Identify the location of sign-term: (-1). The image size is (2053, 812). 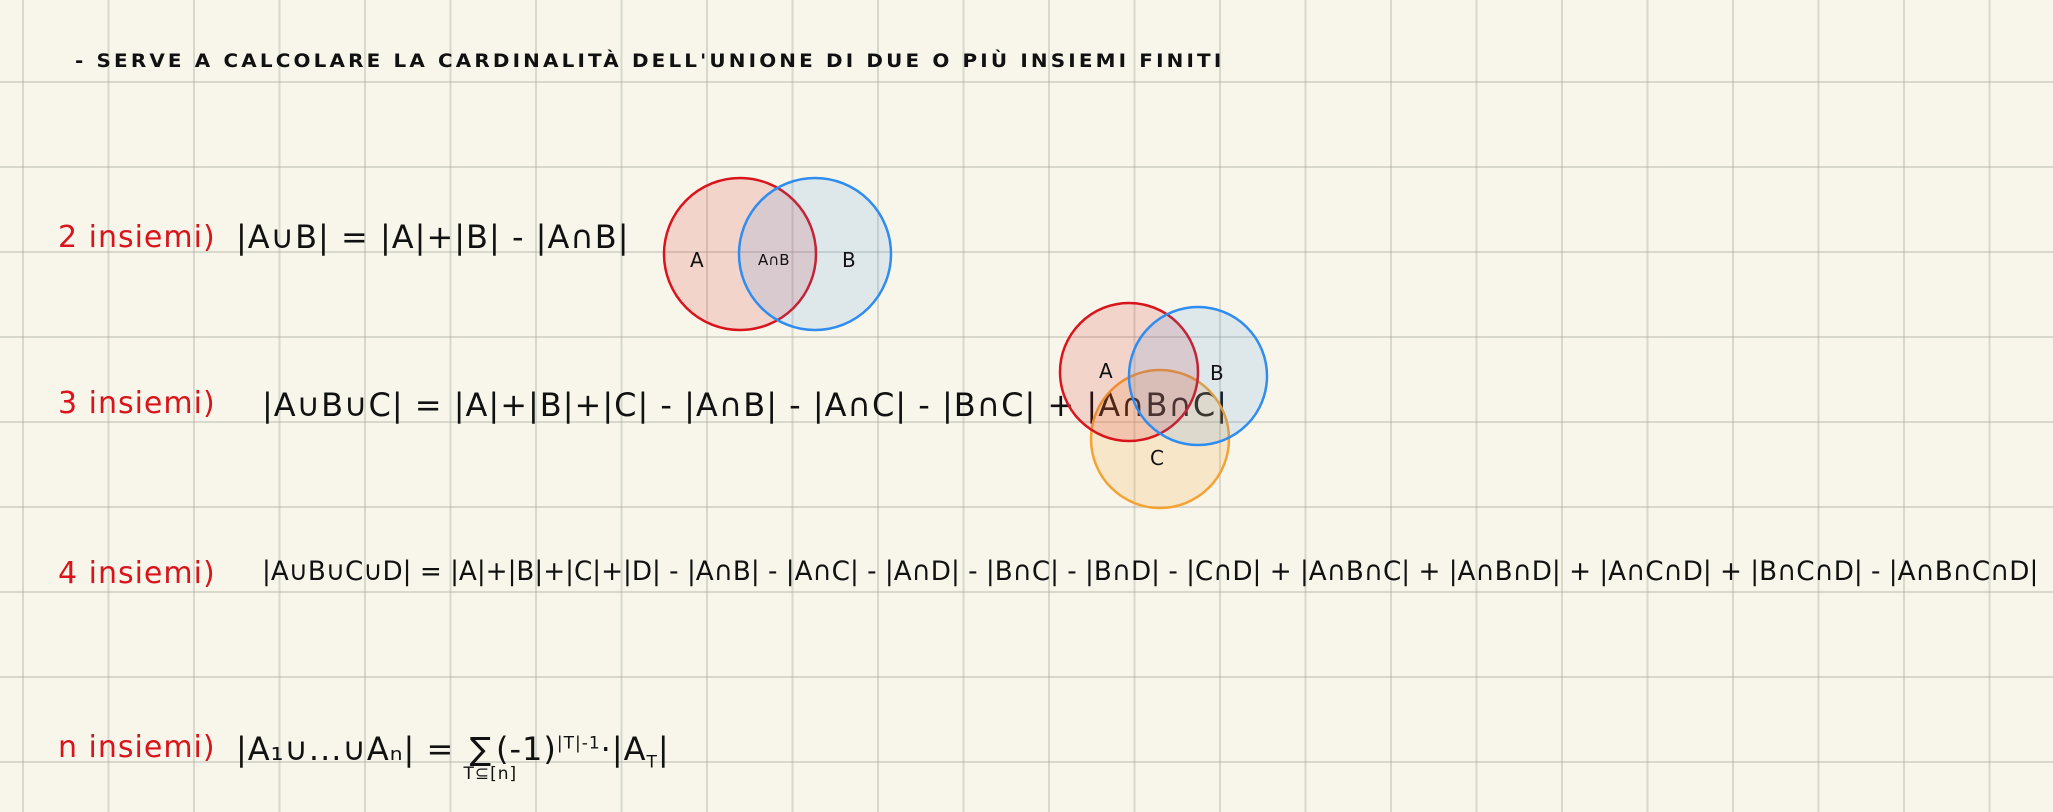
(526, 749).